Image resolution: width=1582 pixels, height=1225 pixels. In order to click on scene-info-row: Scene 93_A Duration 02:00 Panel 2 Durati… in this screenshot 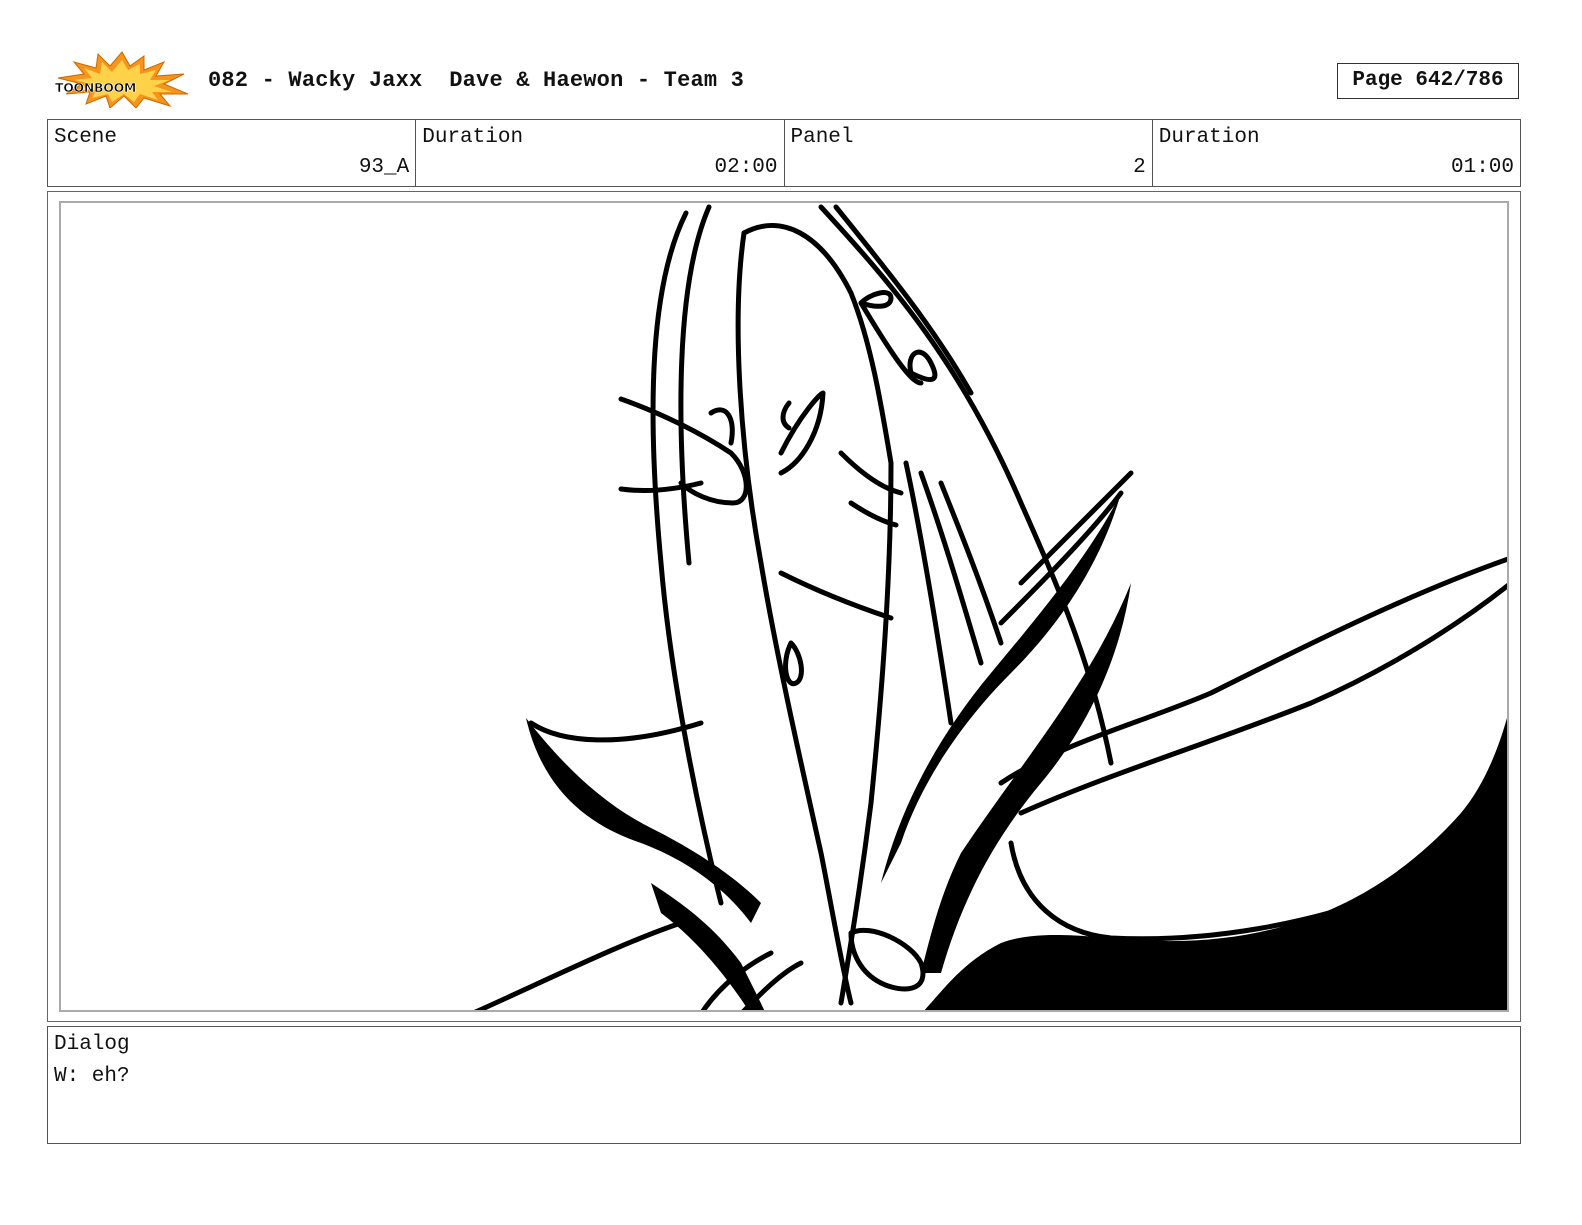, I will do `click(784, 153)`.